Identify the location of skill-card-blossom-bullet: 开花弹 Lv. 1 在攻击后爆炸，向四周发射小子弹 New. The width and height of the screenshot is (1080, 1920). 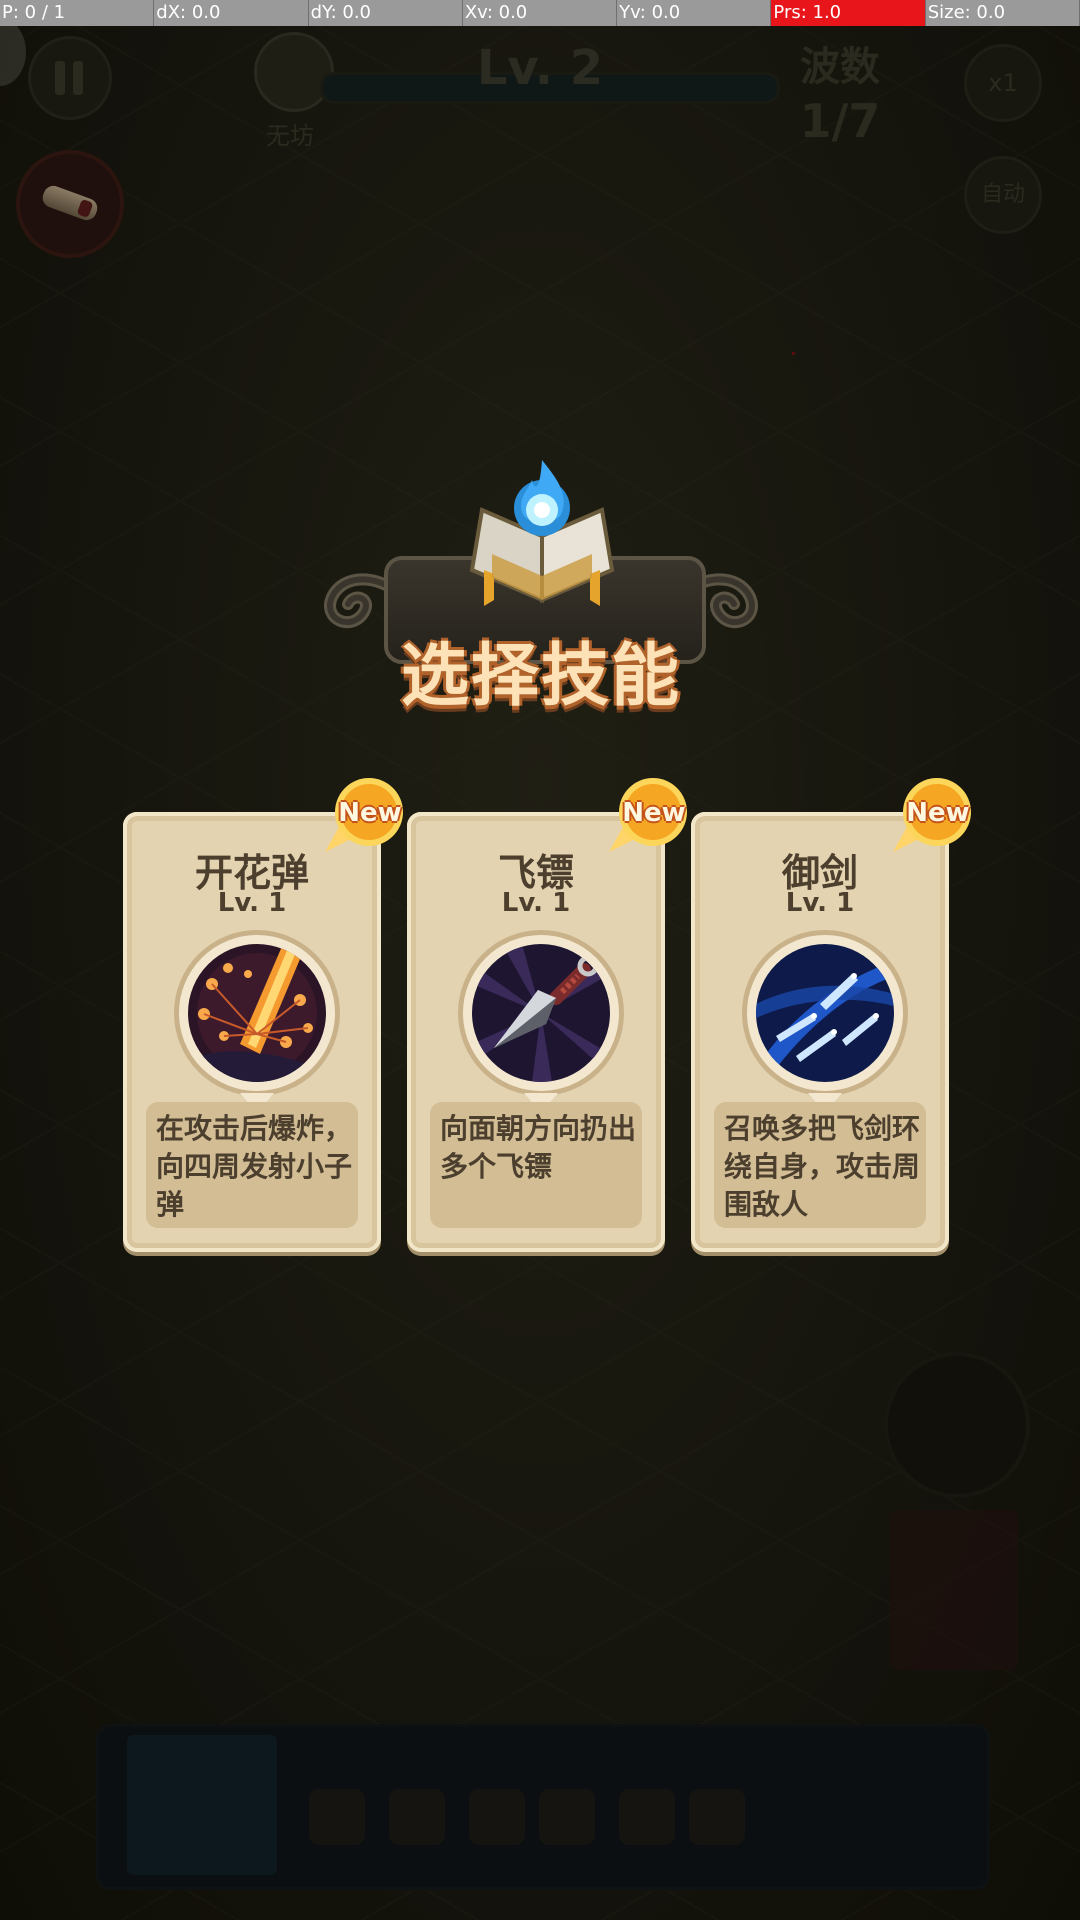
(263, 1015).